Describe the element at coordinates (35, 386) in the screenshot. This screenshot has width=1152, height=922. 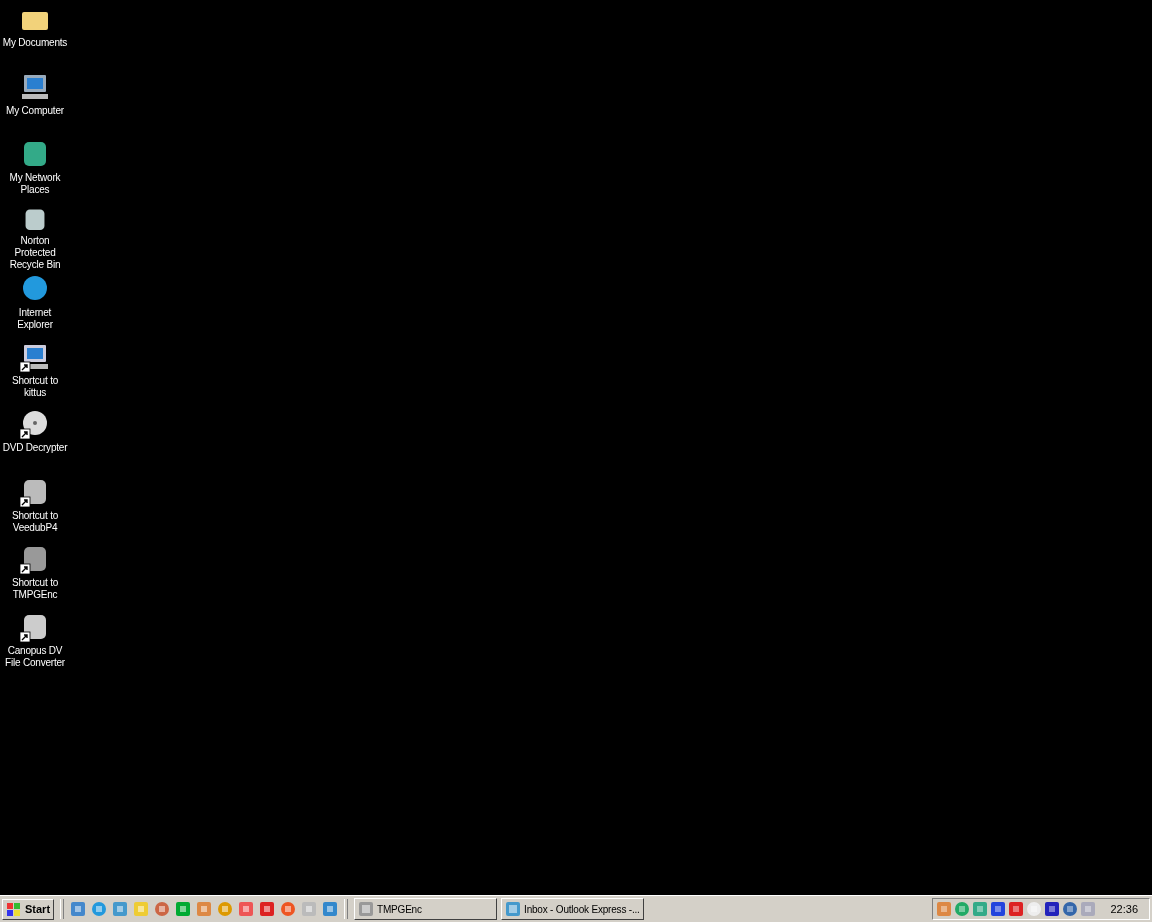
I see `desktop-icon-label: Shortcut to kittus` at that location.